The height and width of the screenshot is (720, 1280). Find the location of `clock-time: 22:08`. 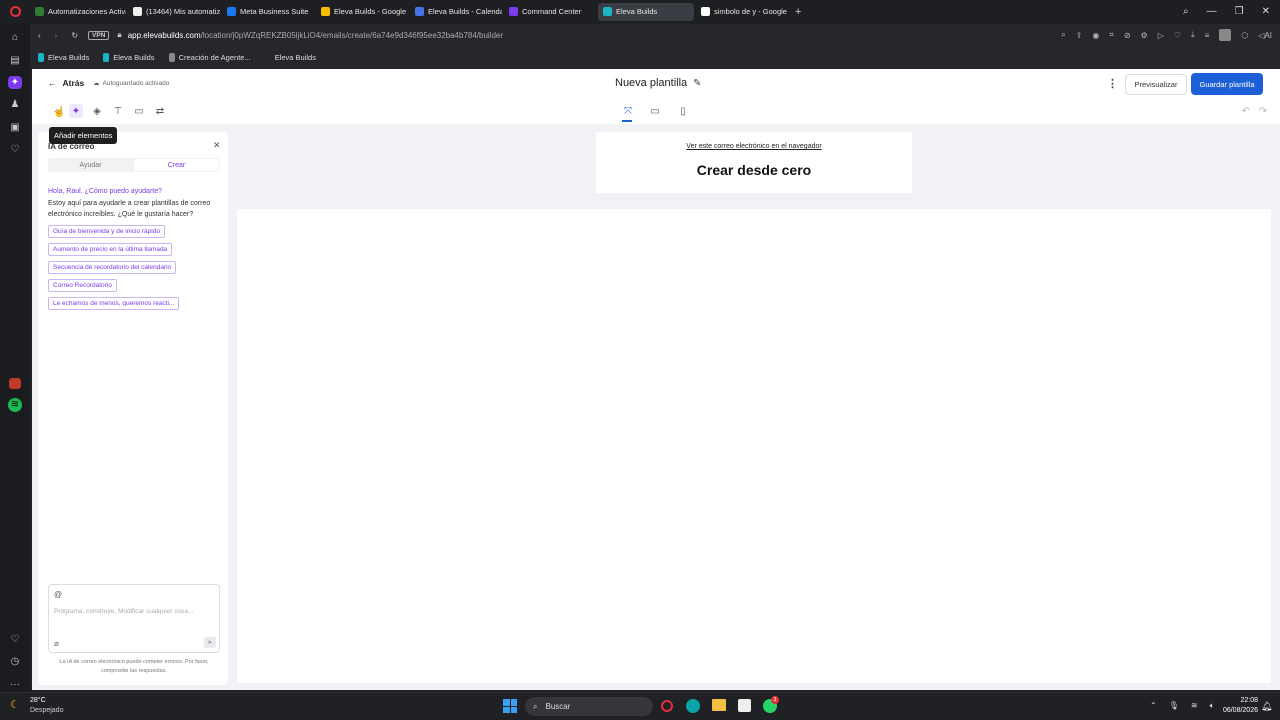

clock-time: 22:08 is located at coordinates (1238, 700).